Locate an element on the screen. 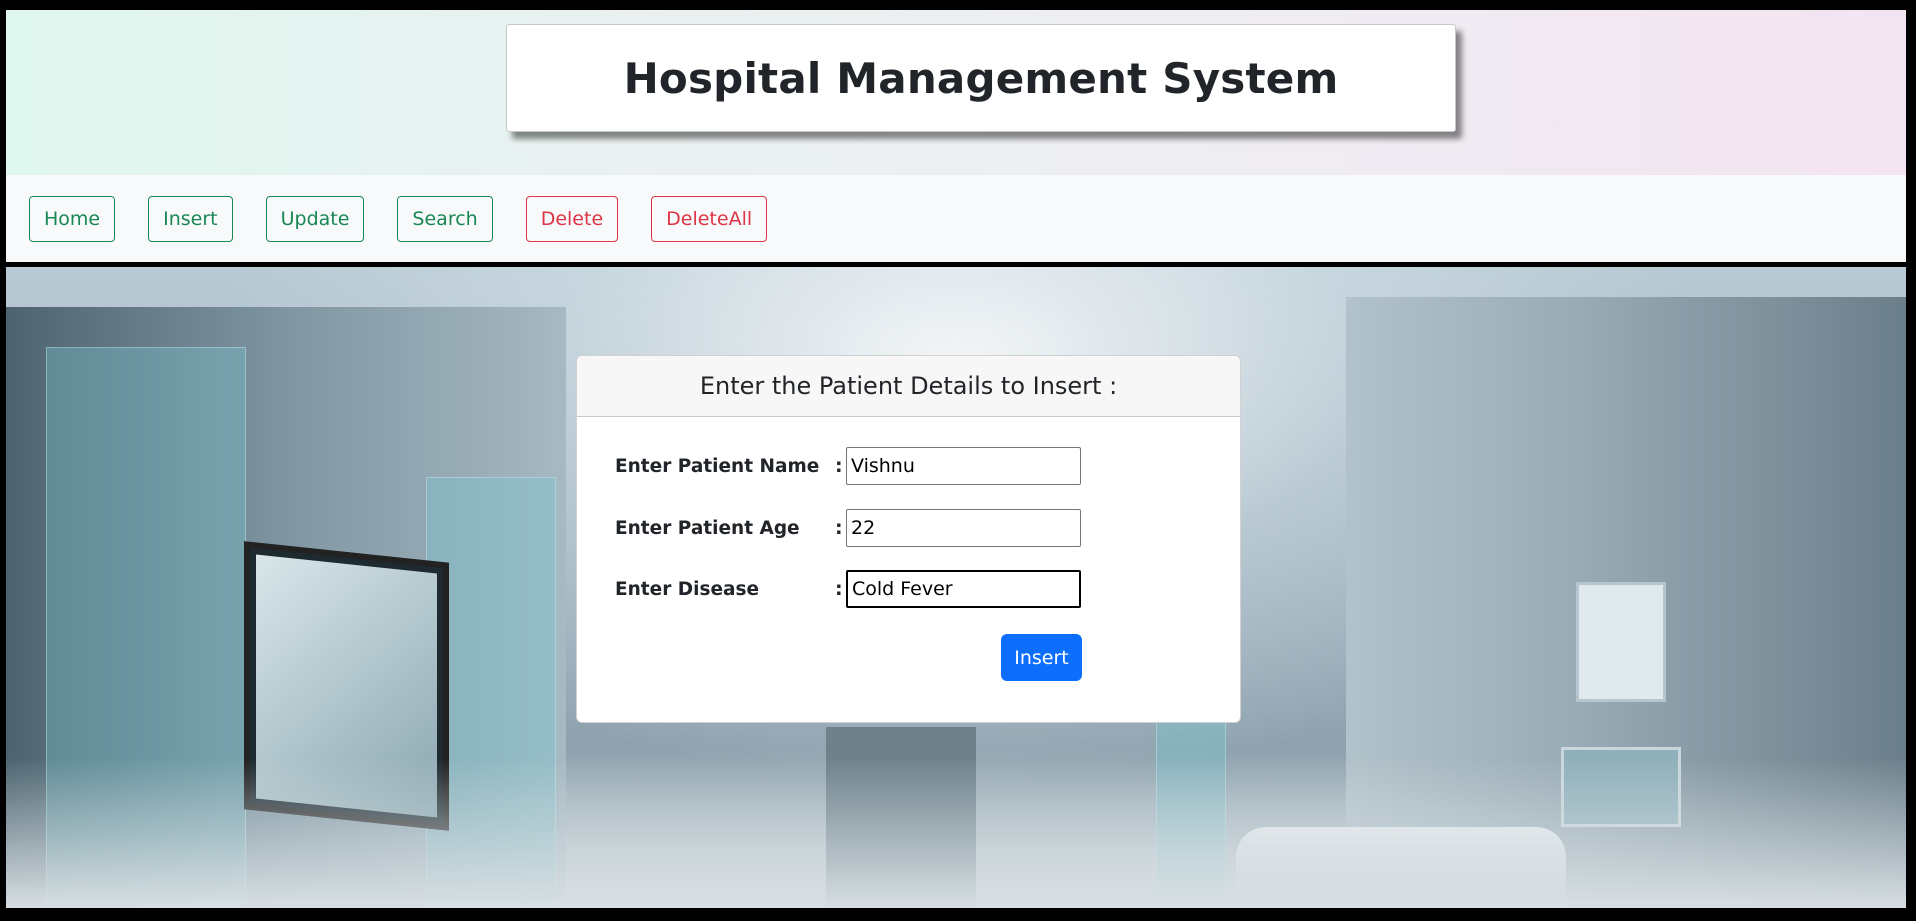  patient-age-label: Enter Patient Age is located at coordinates (707, 528).